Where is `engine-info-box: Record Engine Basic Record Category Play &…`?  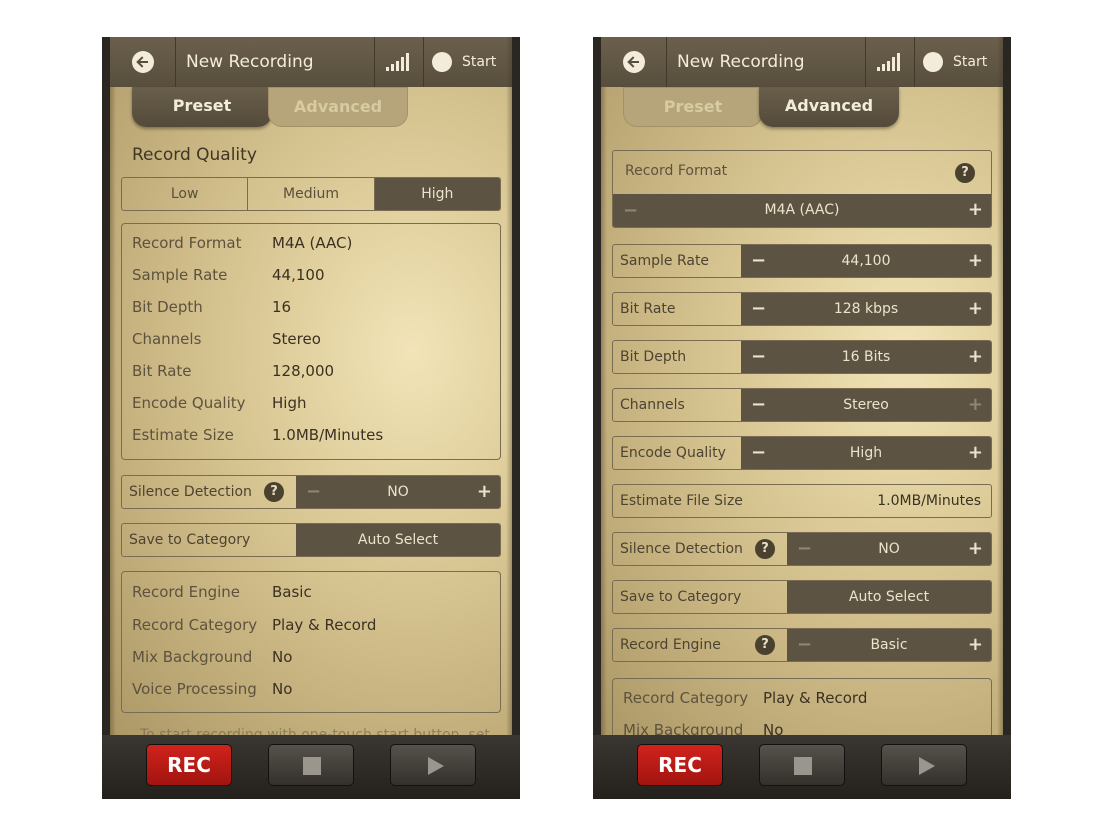
engine-info-box: Record Engine Basic Record Category Play &… is located at coordinates (311, 642).